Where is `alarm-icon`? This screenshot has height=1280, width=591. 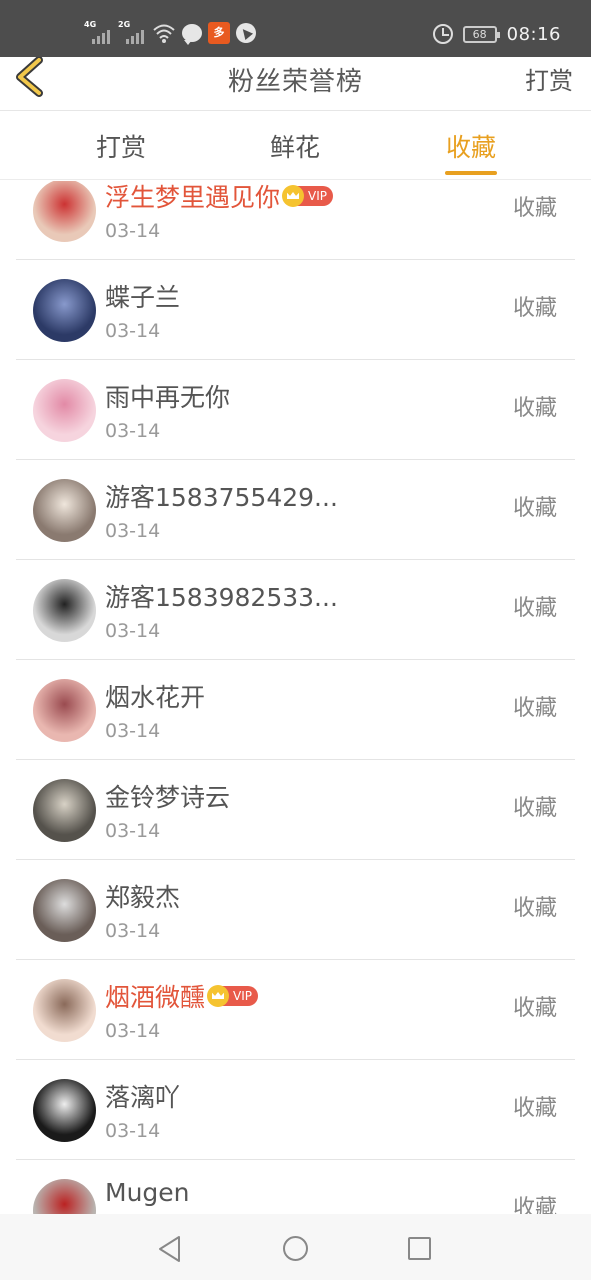
alarm-icon is located at coordinates (442, 34).